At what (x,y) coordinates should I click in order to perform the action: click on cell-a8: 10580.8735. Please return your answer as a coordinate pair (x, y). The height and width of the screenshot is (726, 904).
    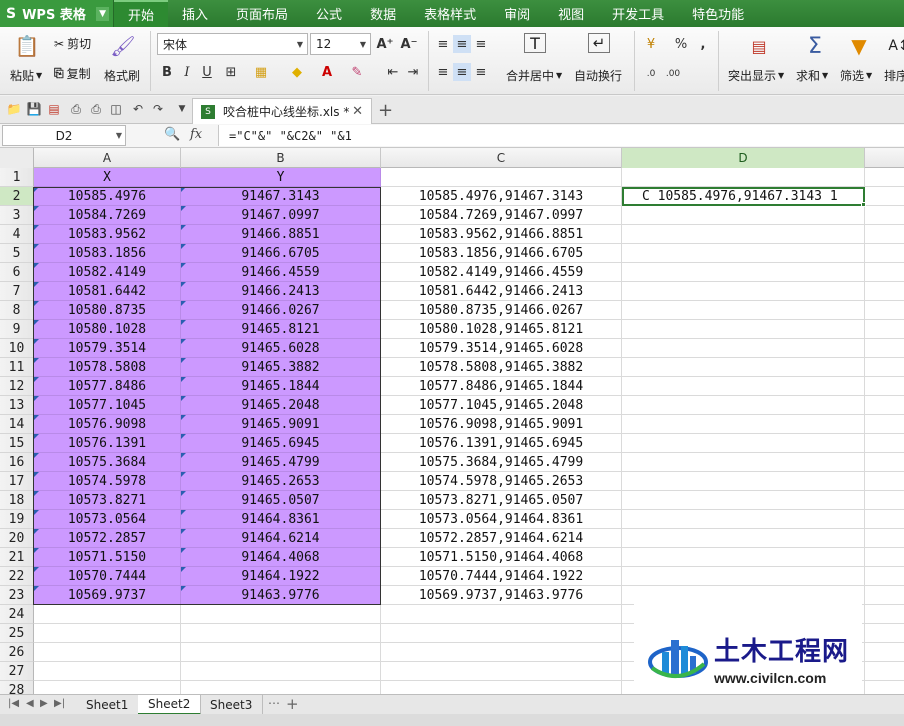
    Looking at the image, I should click on (107, 310).